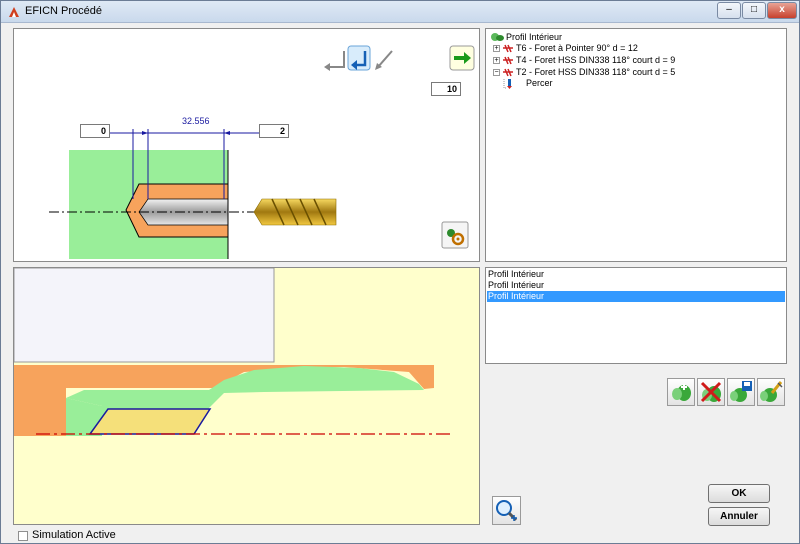 This screenshot has height=544, width=800. I want to click on ok-button: OK, so click(739, 493).